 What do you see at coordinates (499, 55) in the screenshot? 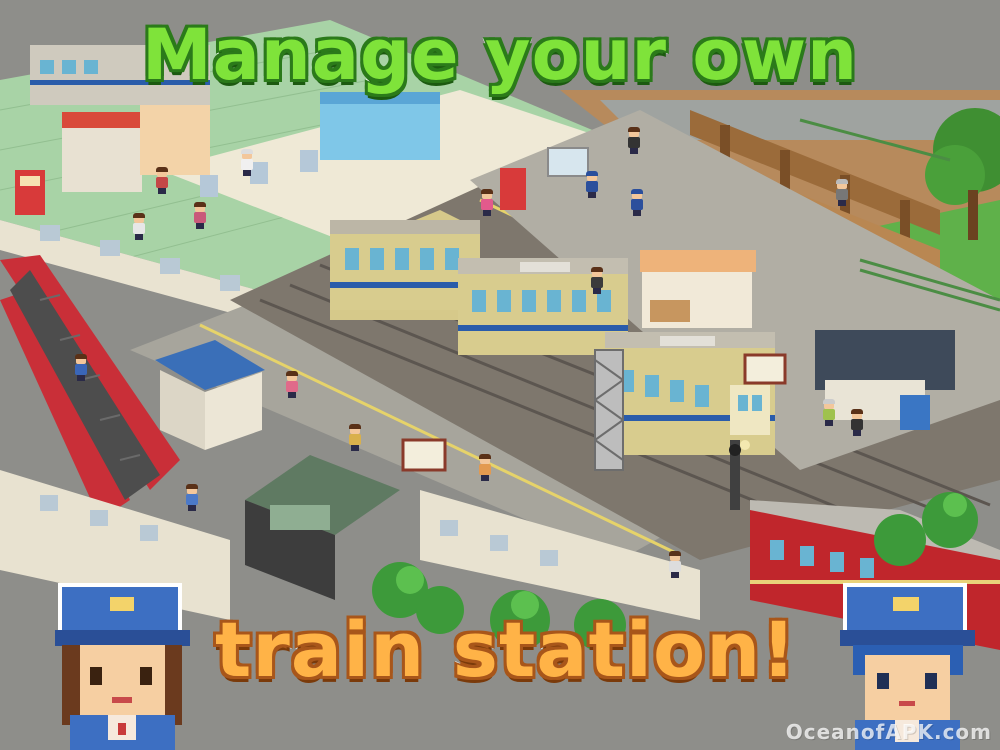
I see `headline-top: Manage your own` at bounding box center [499, 55].